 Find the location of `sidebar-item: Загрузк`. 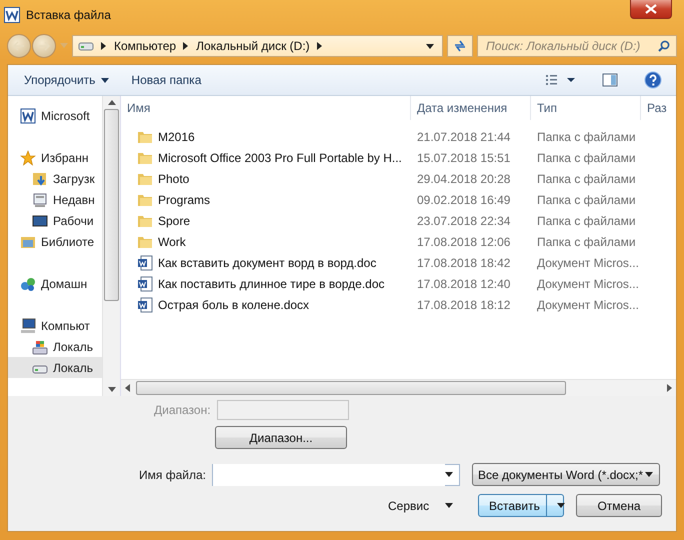

sidebar-item: Загрузк is located at coordinates (55, 178).